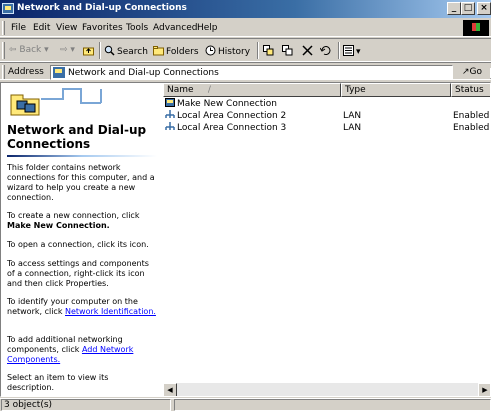 The height and width of the screenshot is (411, 491). Describe the element at coordinates (232, 116) in the screenshot. I see `row-name-text: Local Area Connection 2` at that location.